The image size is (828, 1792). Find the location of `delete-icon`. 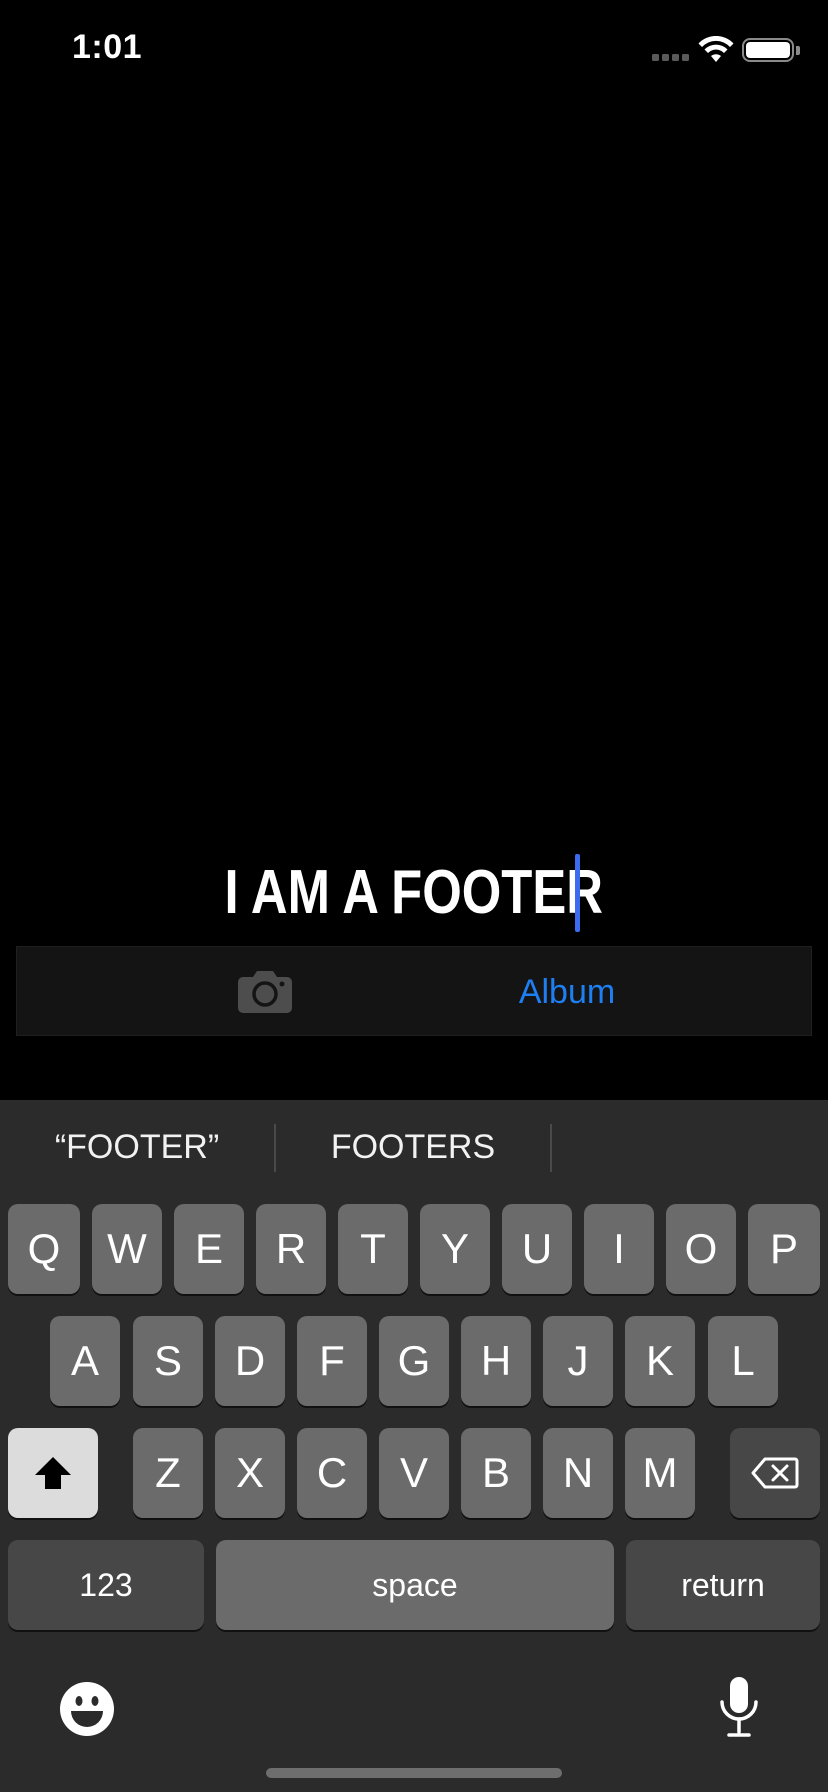

delete-icon is located at coordinates (775, 1473).